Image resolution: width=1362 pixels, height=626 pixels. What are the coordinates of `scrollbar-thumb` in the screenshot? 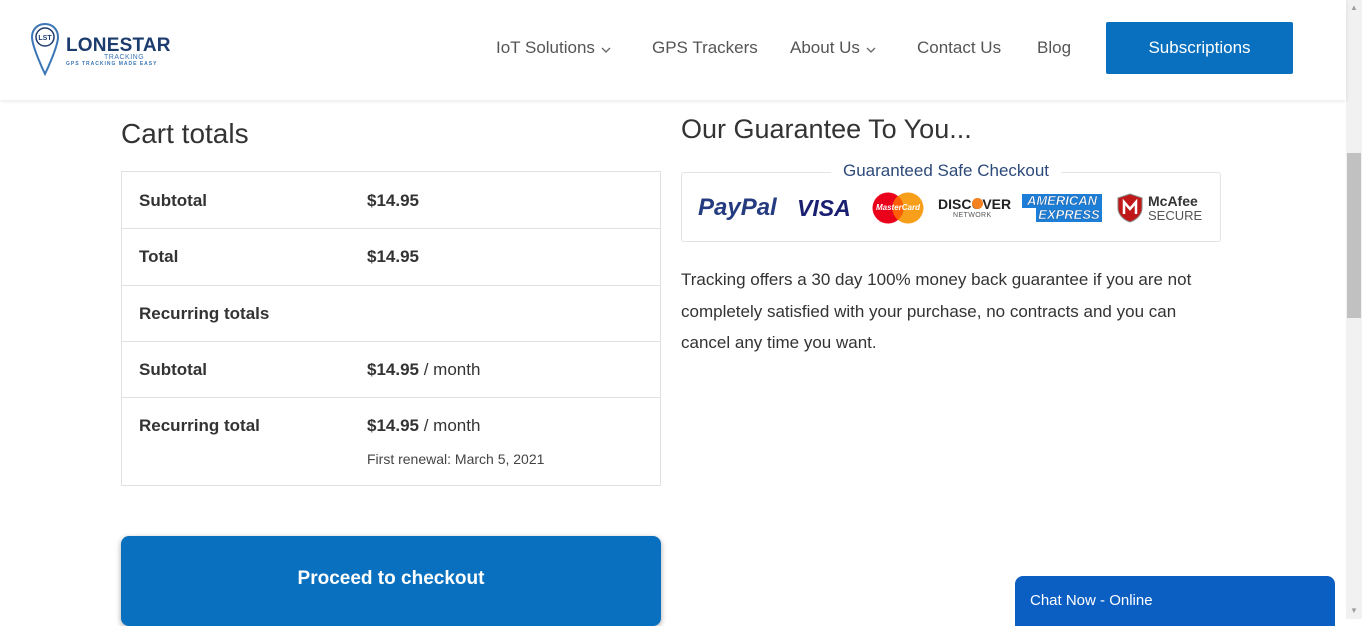 It's located at (1354, 235).